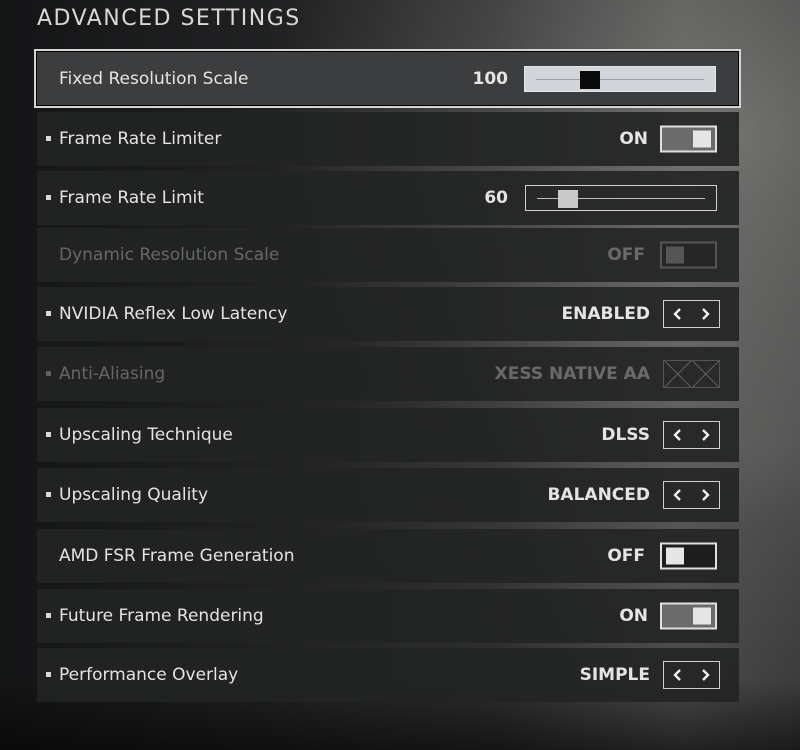 This screenshot has height=750, width=800. I want to click on row-frame-rate-limiter: Frame Rate Limiter ON, so click(388, 139).